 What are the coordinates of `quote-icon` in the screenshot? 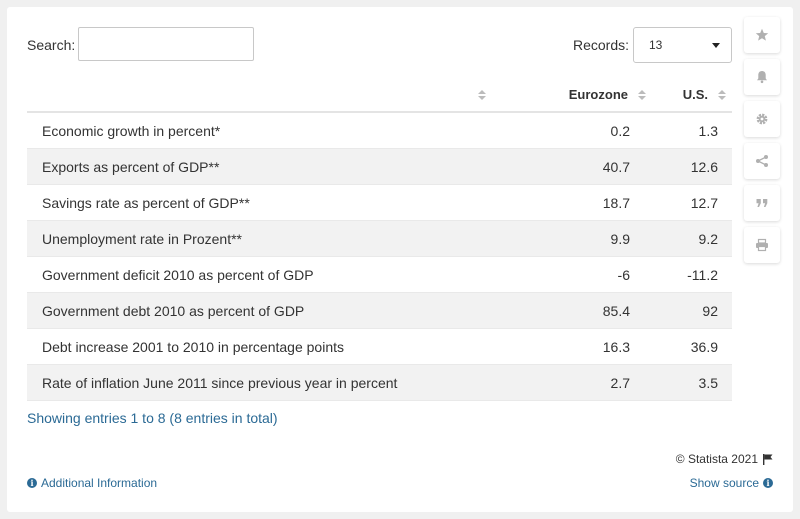 It's located at (762, 203).